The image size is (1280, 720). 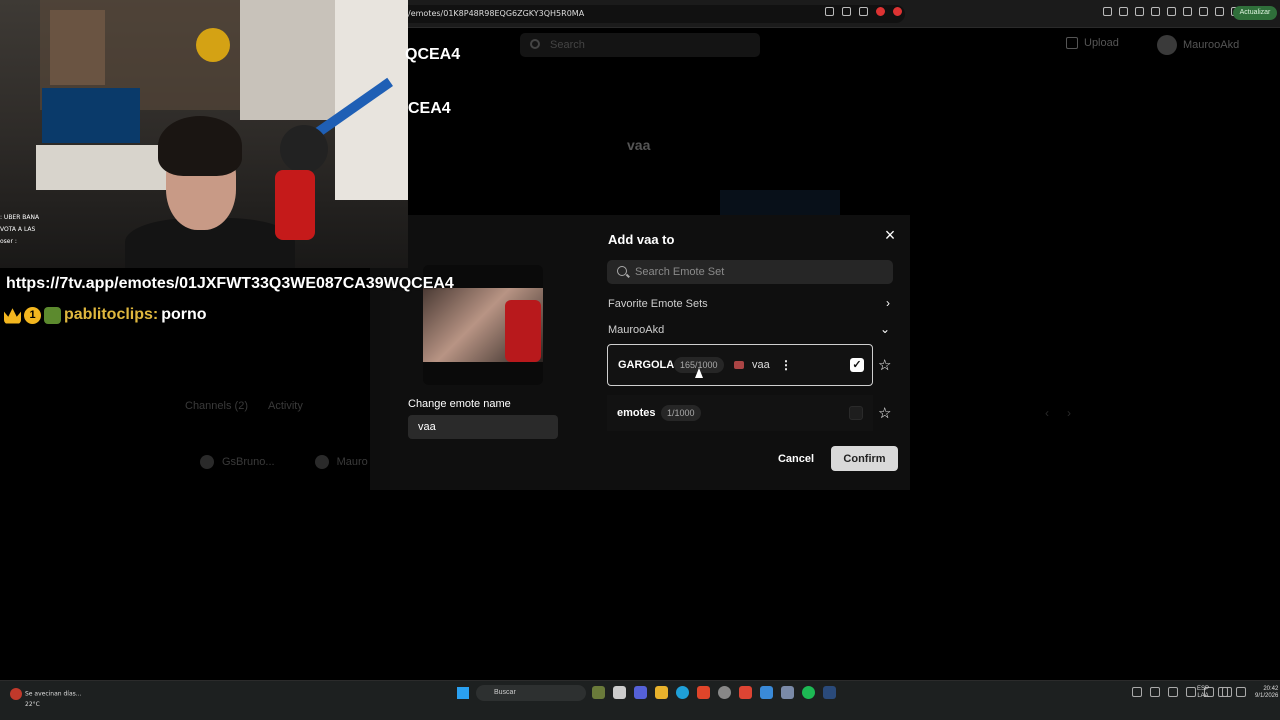 I want to click on rename-input, so click(x=483, y=427).